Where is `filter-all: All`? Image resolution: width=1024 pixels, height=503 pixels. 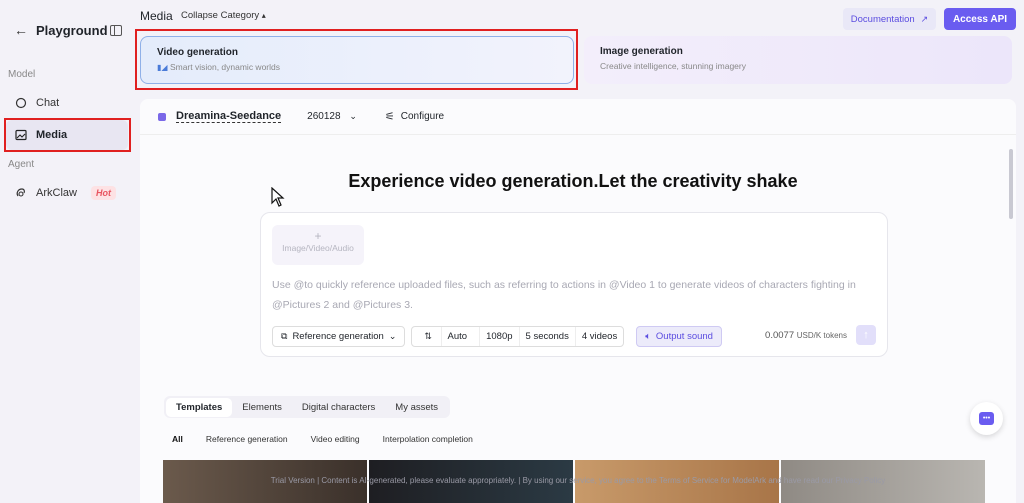 filter-all: All is located at coordinates (177, 439).